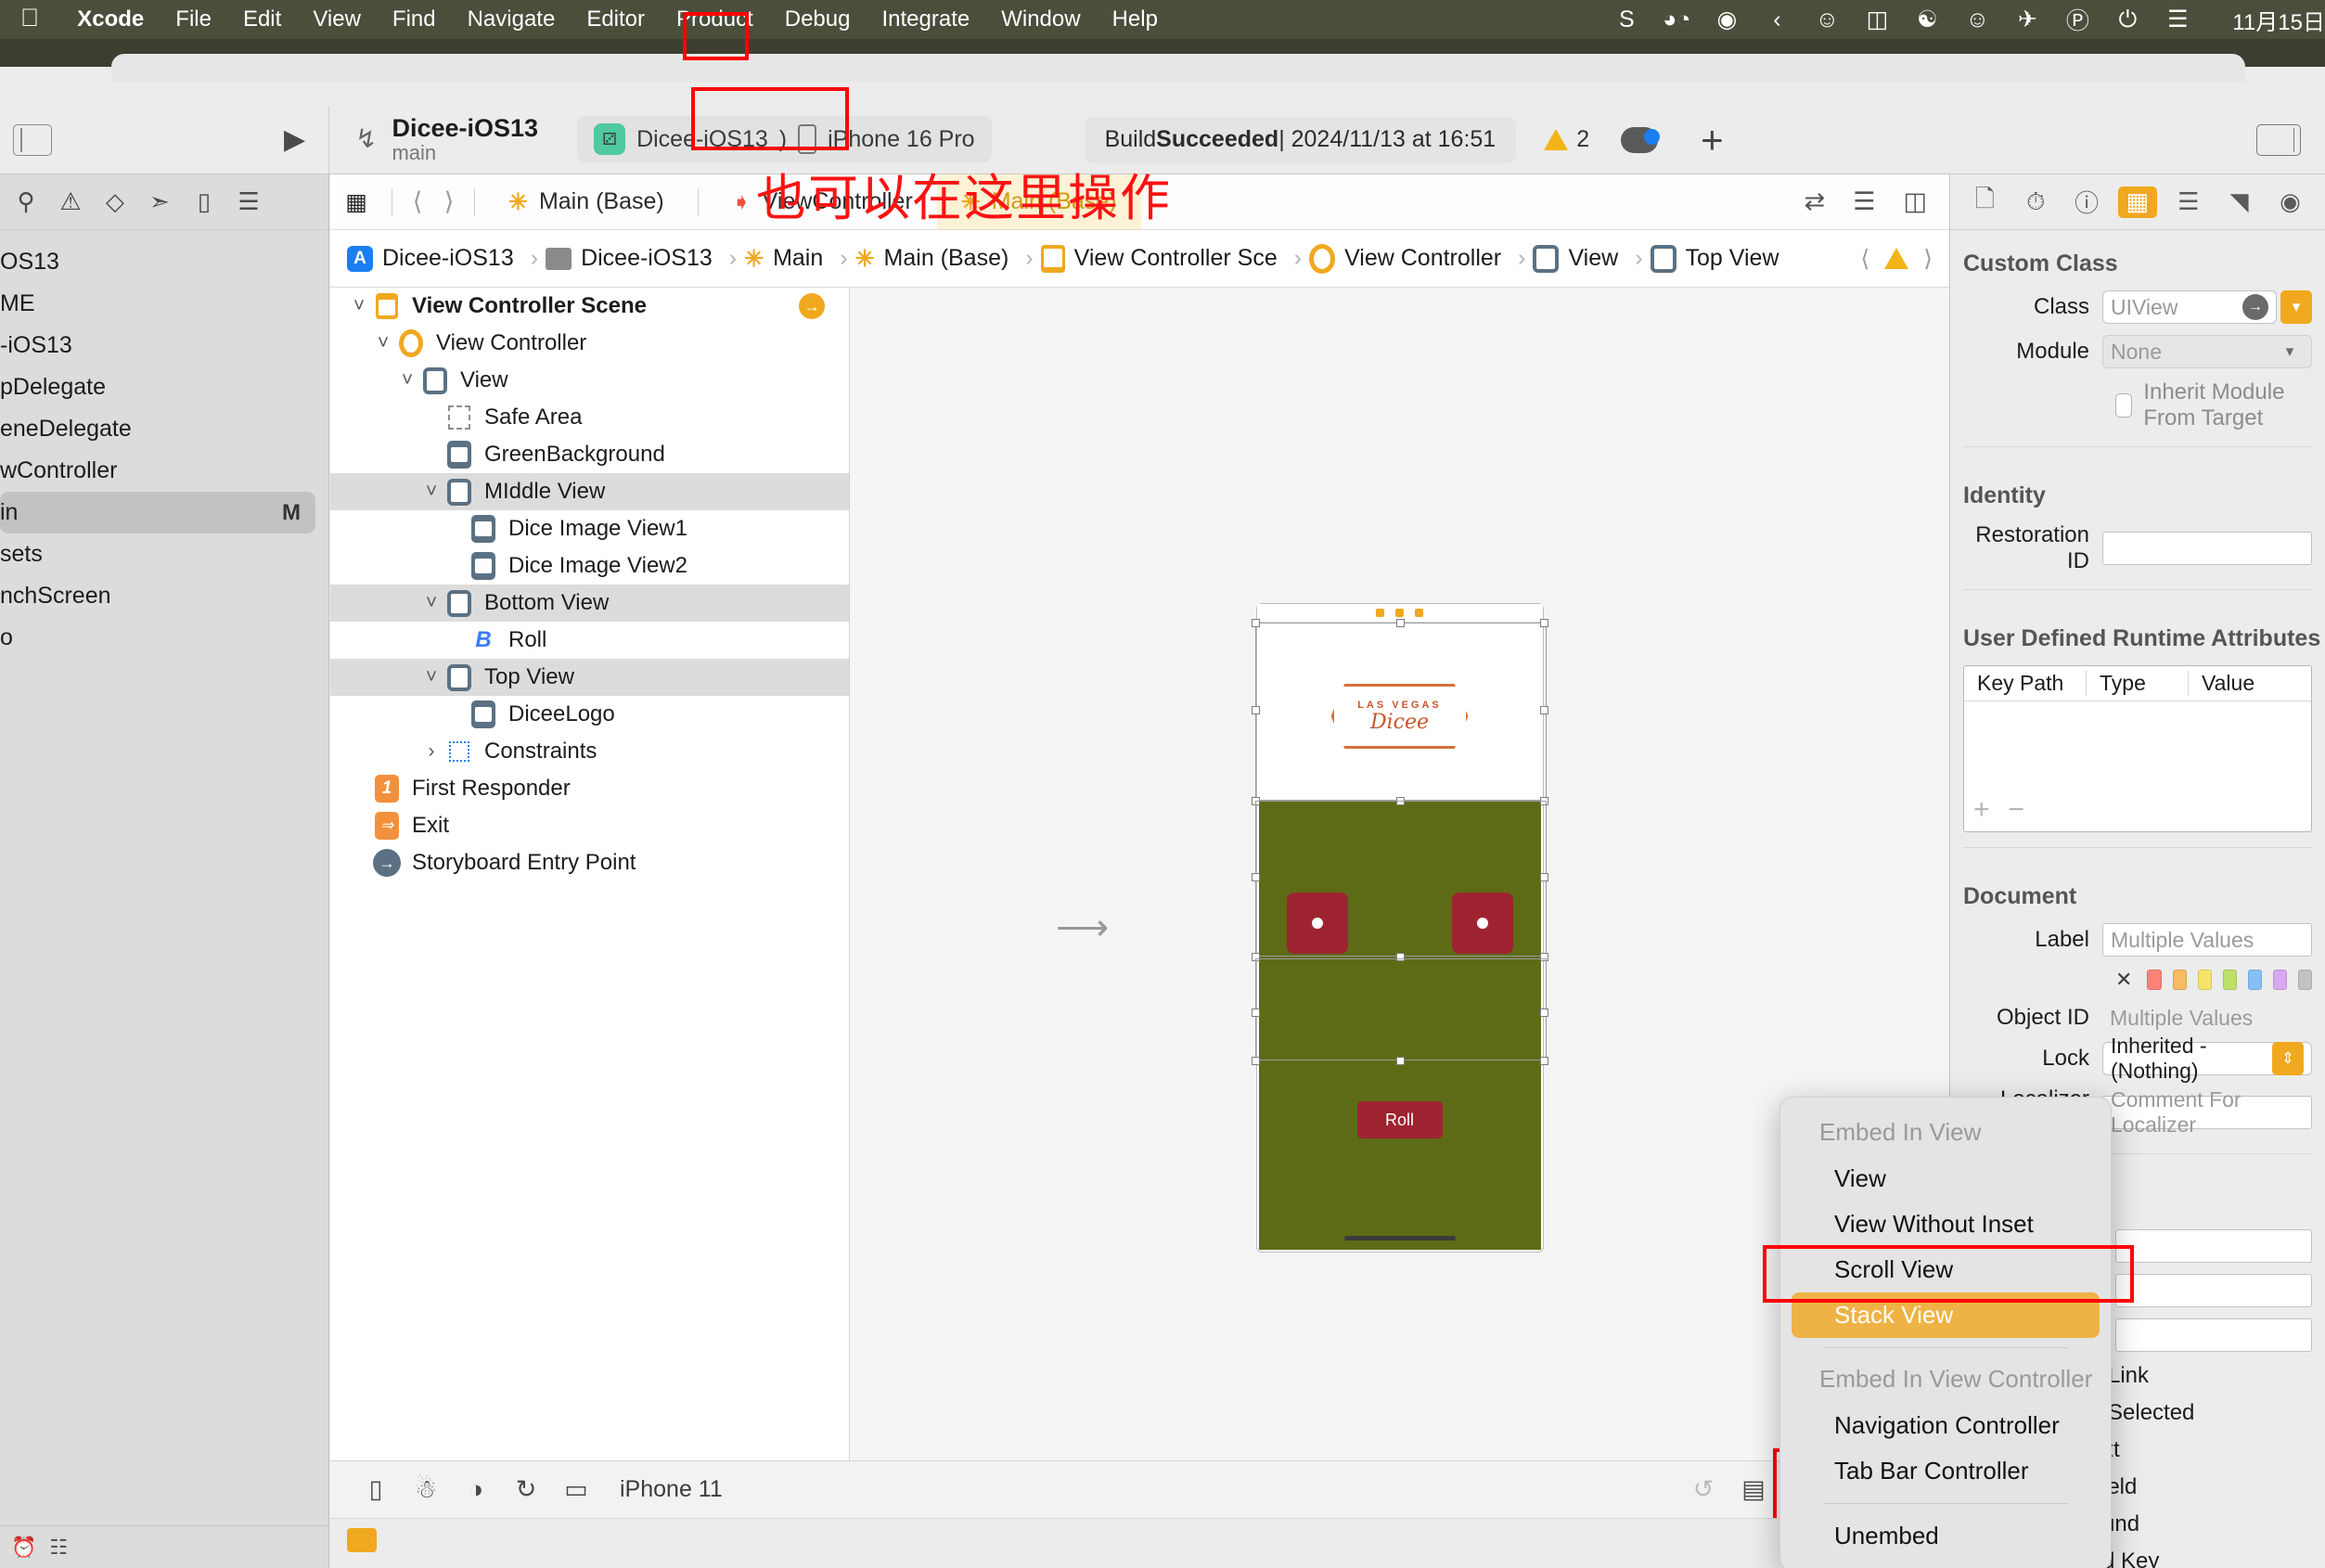 The width and height of the screenshot is (2325, 1568). I want to click on wechat-icon: ☺, so click(1977, 20).